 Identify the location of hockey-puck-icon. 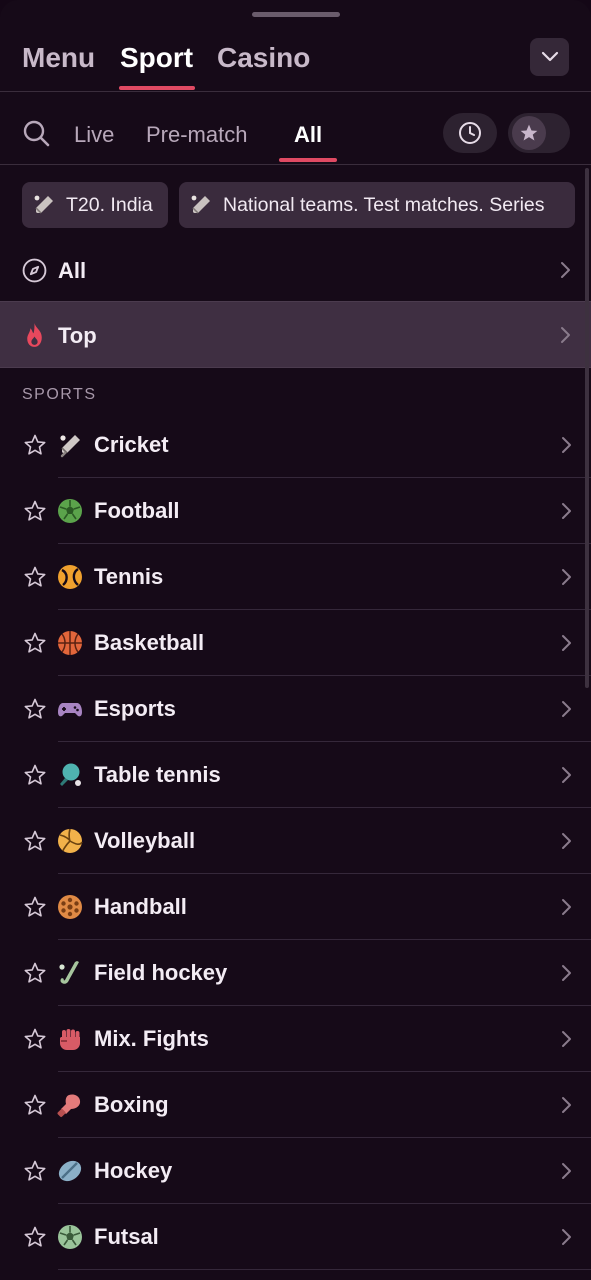
(70, 1171).